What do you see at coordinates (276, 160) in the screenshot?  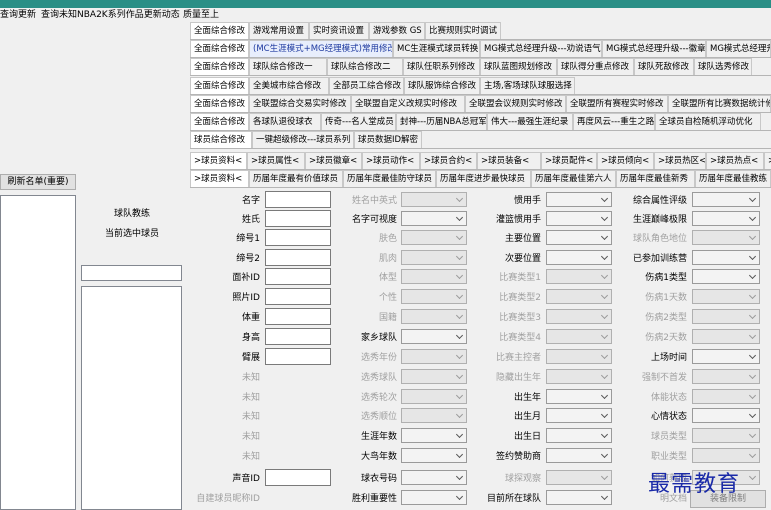 I see `tab-r7-c1: >球员属性<` at bounding box center [276, 160].